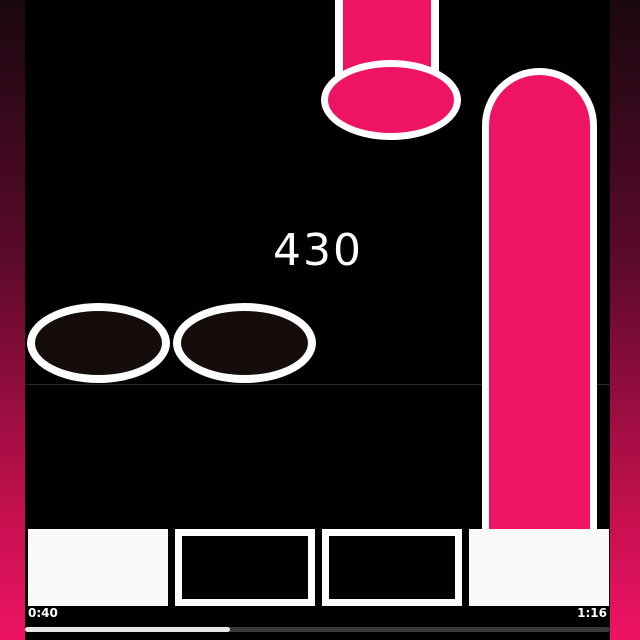 The image size is (640, 640). Describe the element at coordinates (317, 629) in the screenshot. I see `playback-progress-bar` at that location.